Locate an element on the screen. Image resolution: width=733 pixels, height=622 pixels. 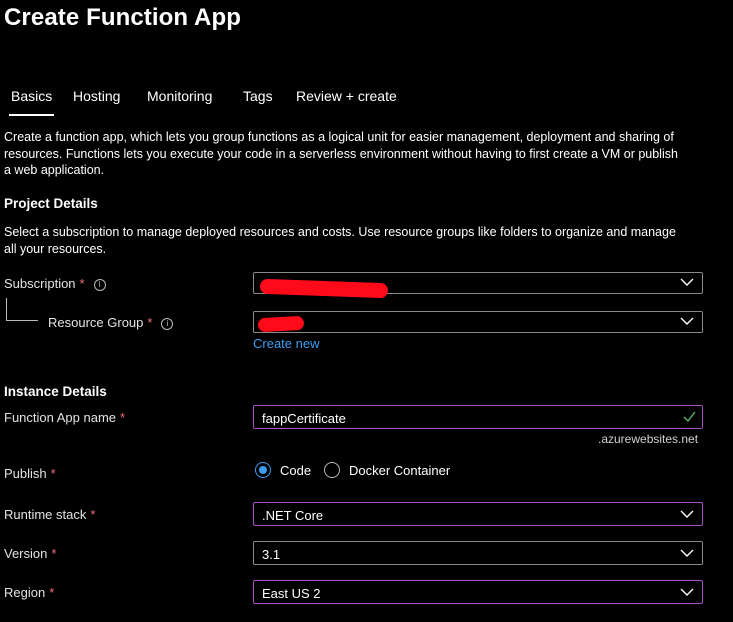
intro-line: a web application. is located at coordinates (54, 170).